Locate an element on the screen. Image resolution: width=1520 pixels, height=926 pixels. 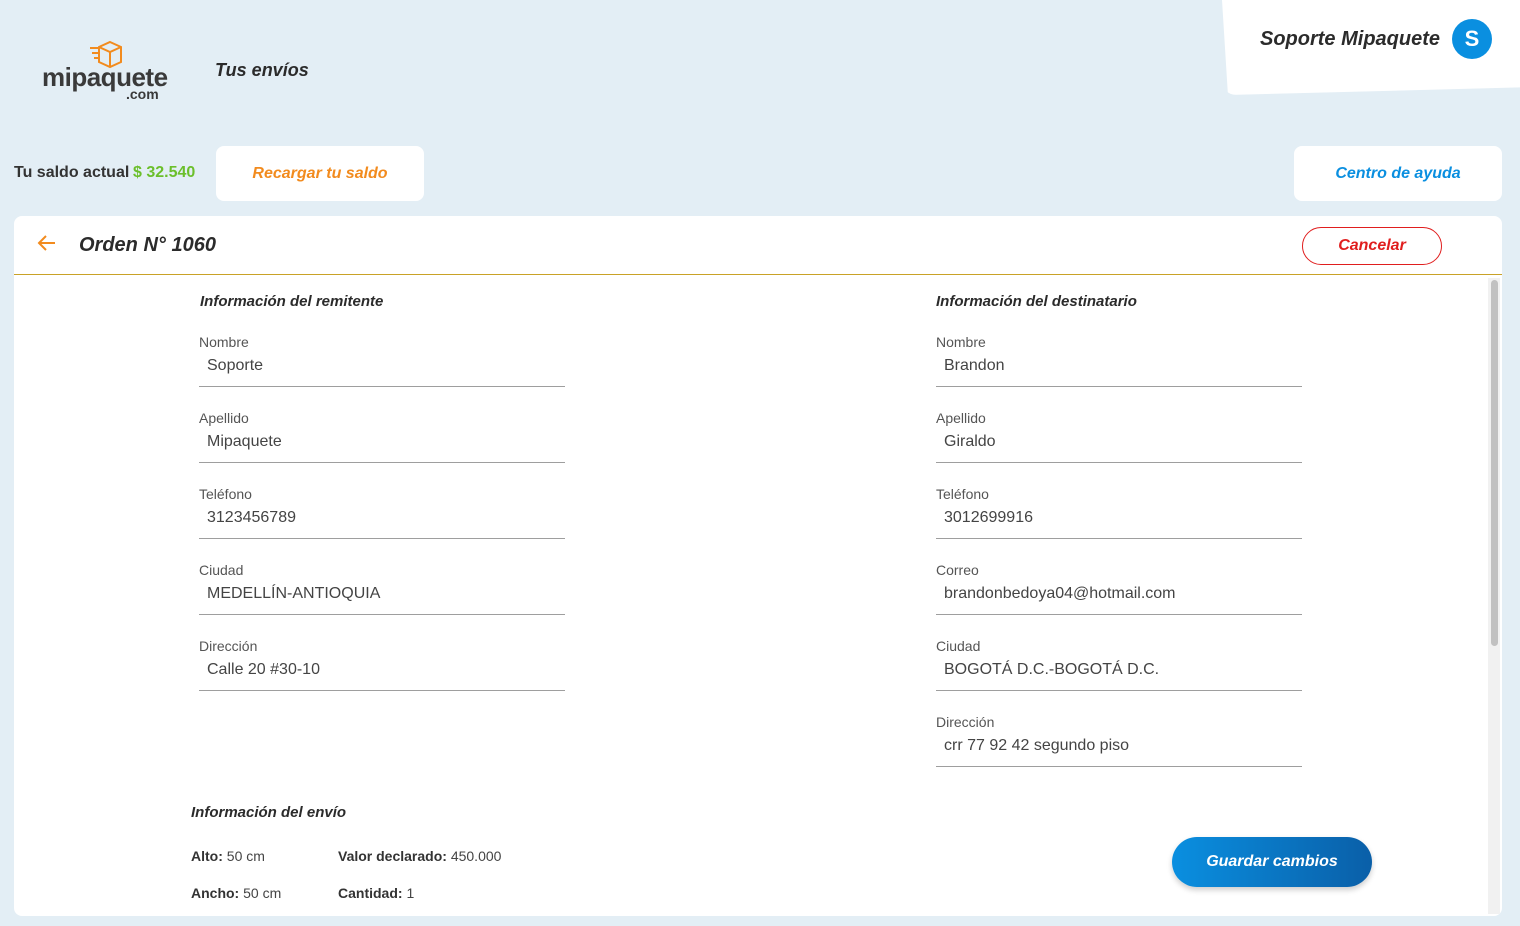
balance-value: $ 32.540 is located at coordinates (164, 172).